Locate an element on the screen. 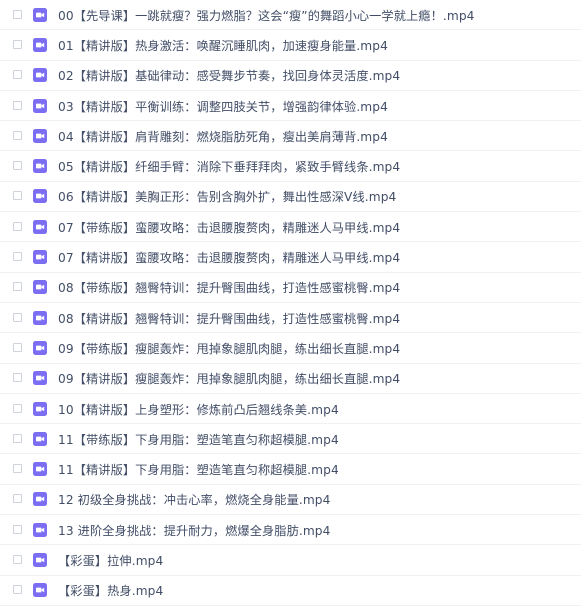 The image size is (581, 611). file-name: 07【精讲版】蛮腰攻略：击退腰腹赘肉，精雕迷人马甲线.mp4 is located at coordinates (229, 258).